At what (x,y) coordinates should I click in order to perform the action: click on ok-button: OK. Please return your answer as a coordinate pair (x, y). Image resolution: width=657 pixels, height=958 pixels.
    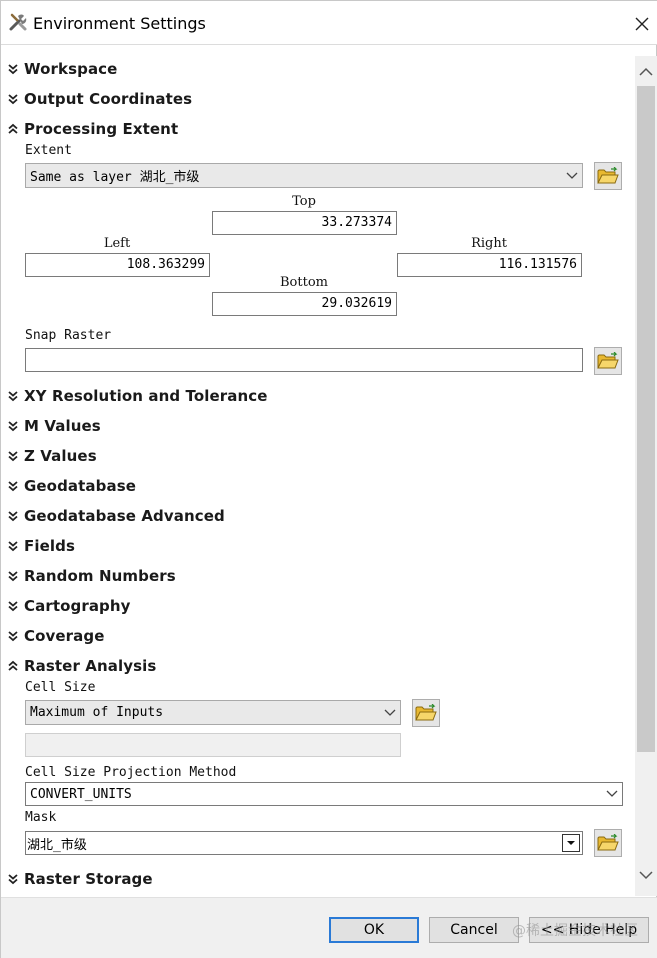
    Looking at the image, I should click on (374, 930).